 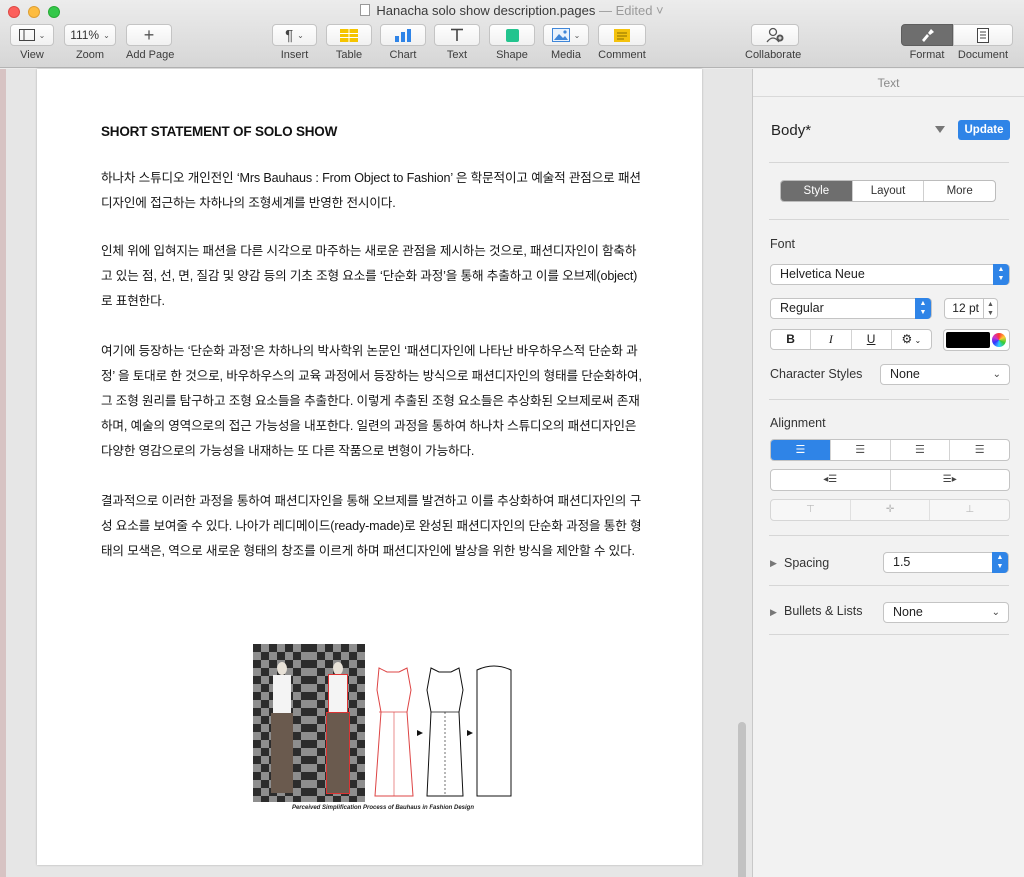 I want to click on increase-indent-button: ☰▸, so click(x=950, y=480).